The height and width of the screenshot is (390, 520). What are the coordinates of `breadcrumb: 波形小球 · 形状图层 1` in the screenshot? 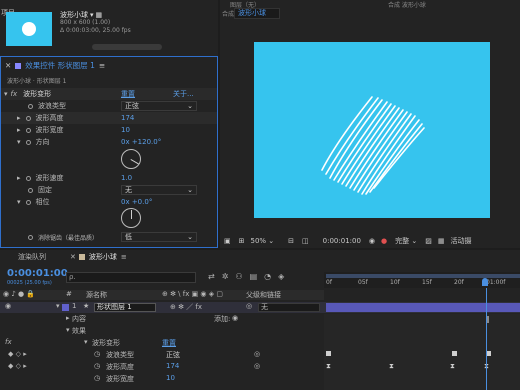 It's located at (37, 81).